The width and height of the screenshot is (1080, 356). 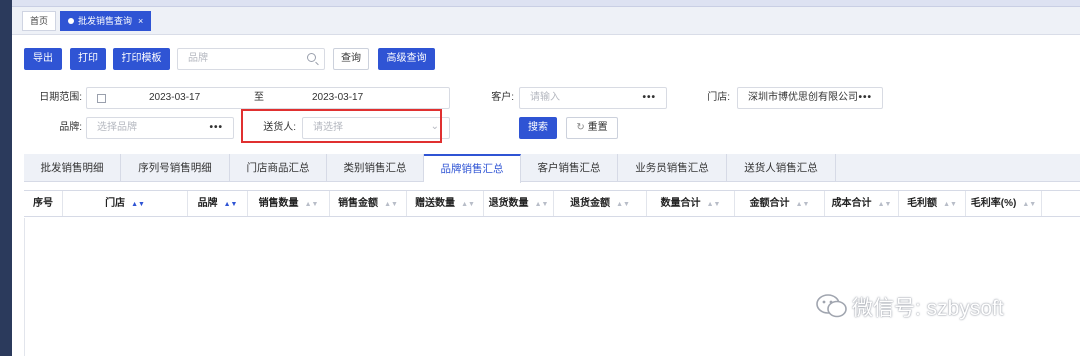 I want to click on col-cost-total: 成本合计 ▲▼, so click(x=862, y=203).